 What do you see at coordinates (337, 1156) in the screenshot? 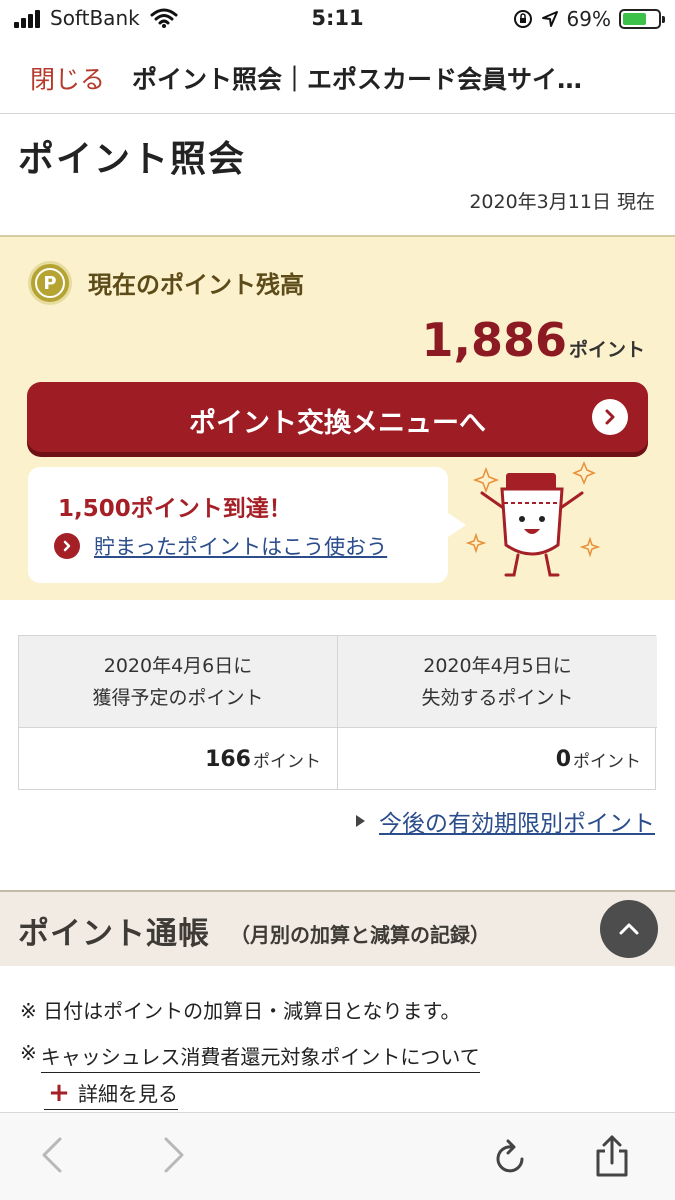
I see `browser-toolbar` at bounding box center [337, 1156].